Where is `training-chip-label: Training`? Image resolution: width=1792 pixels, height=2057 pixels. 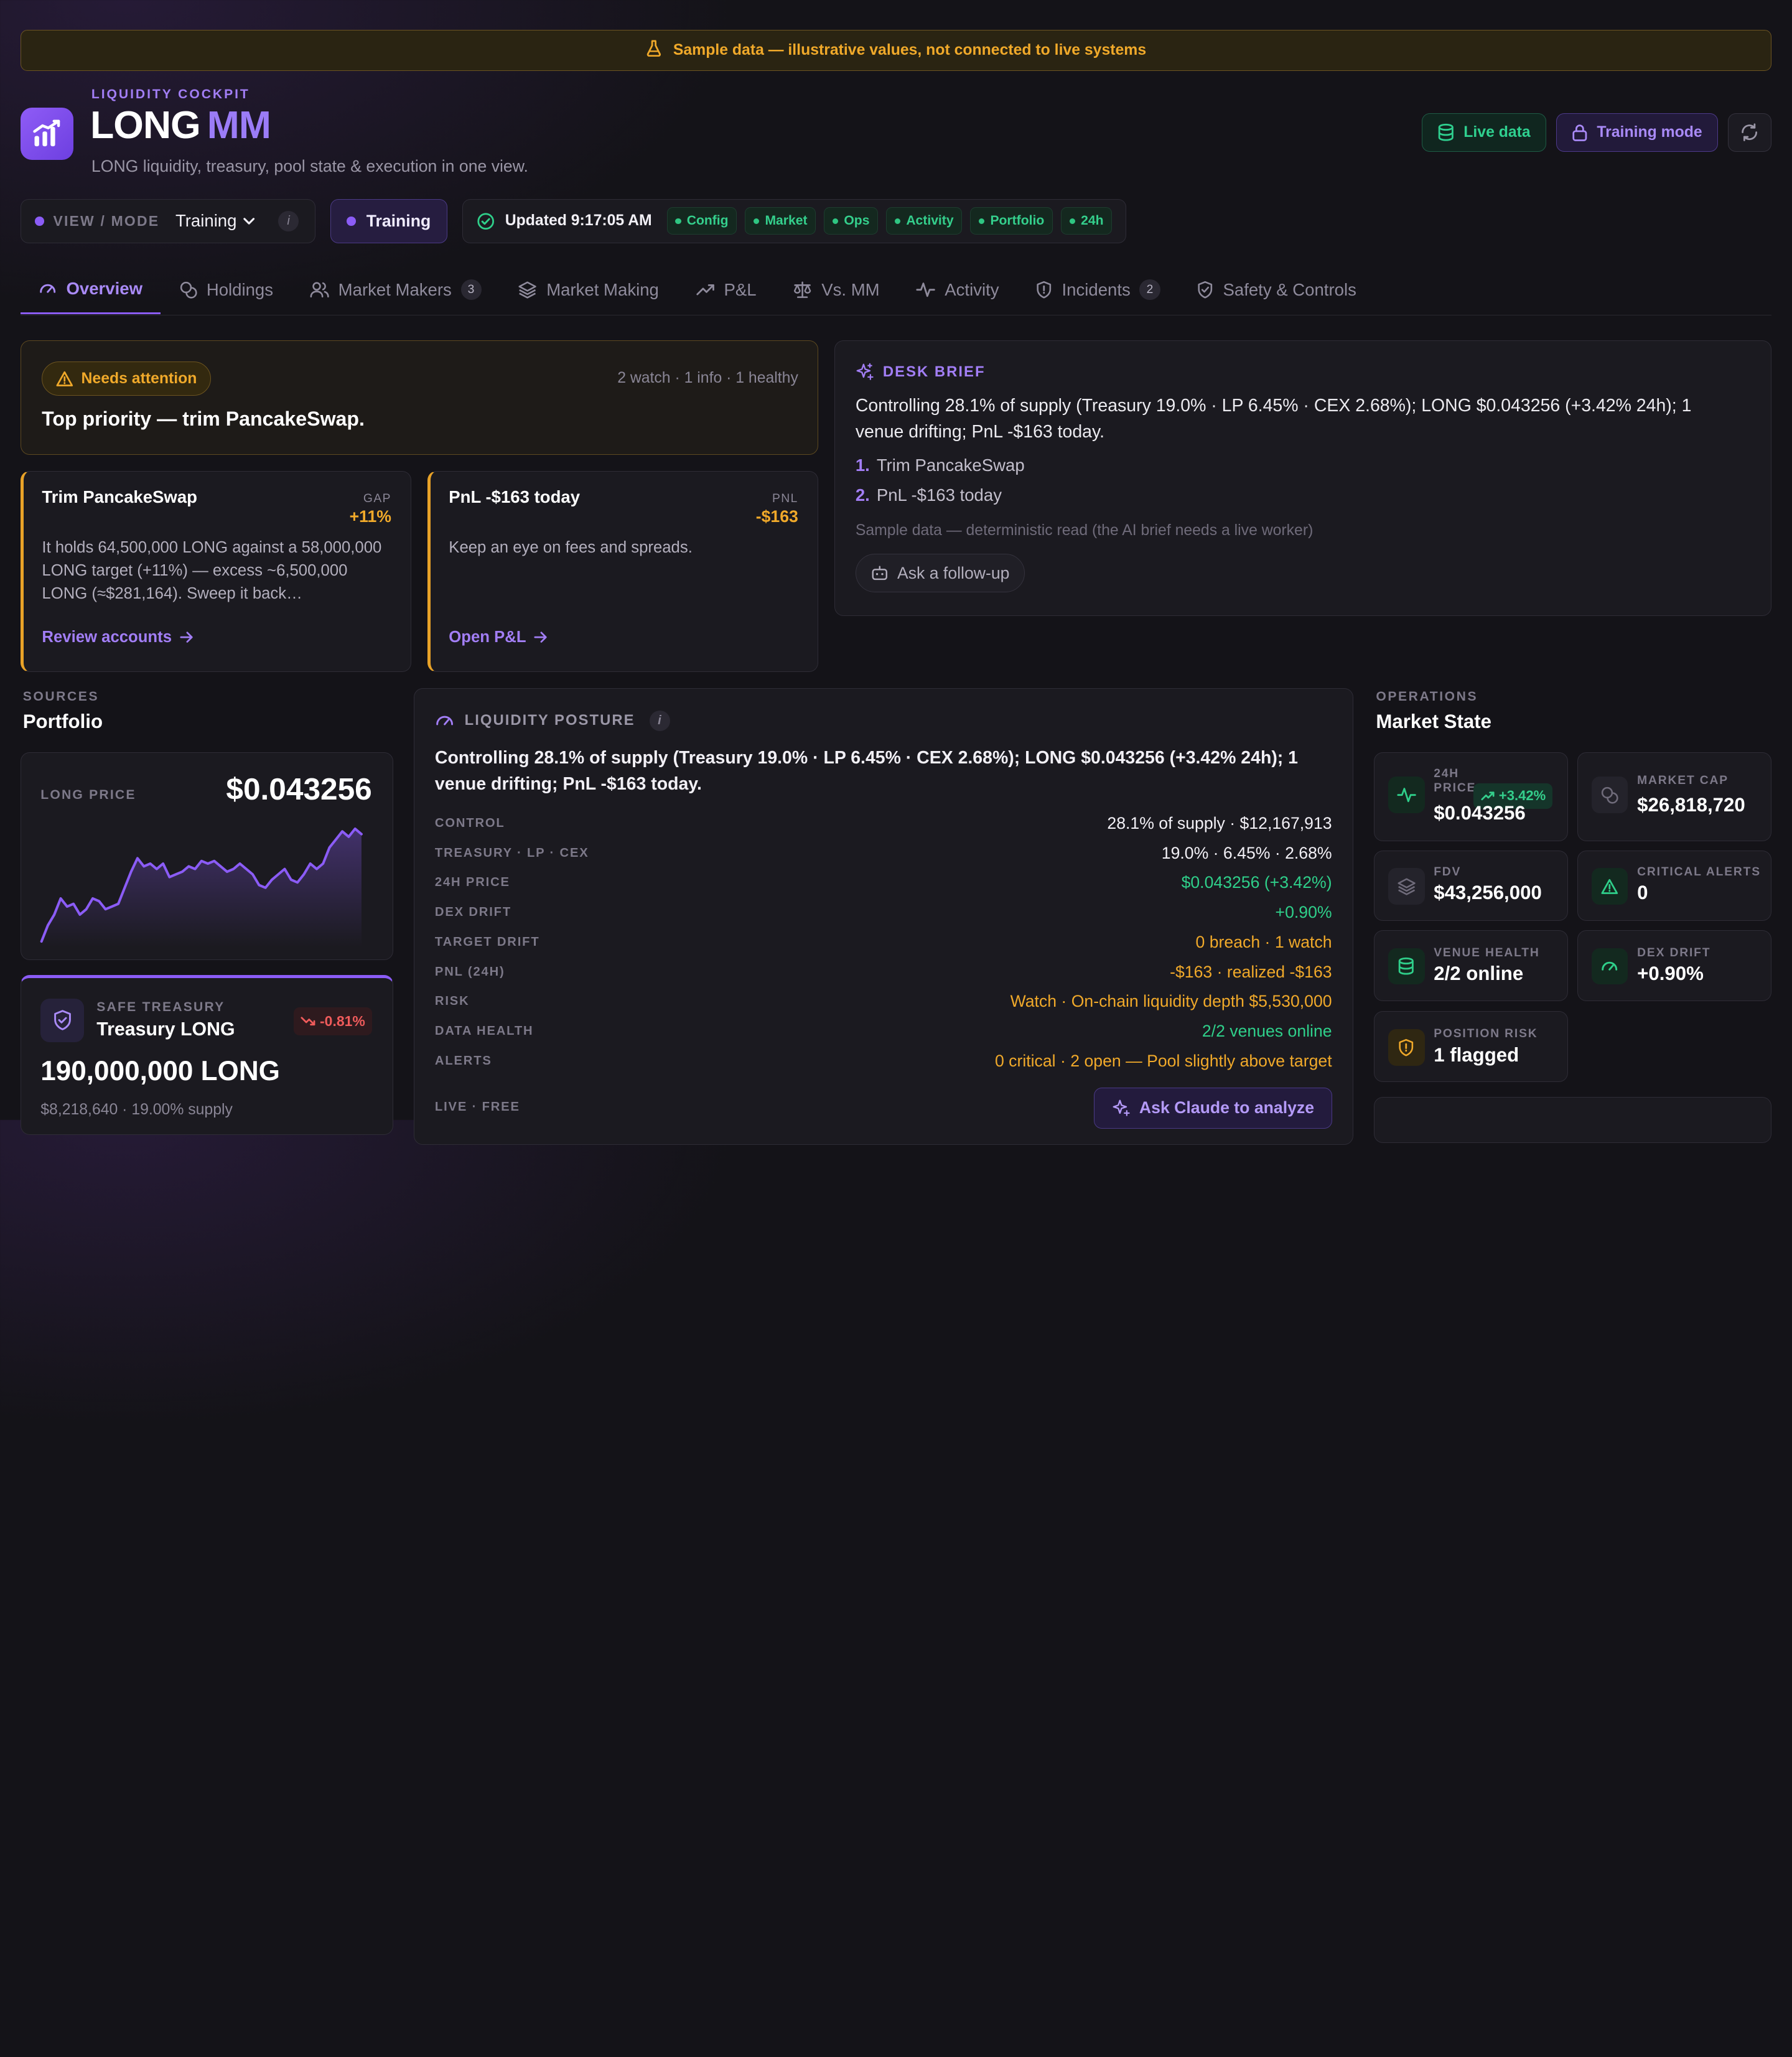
training-chip-label: Training is located at coordinates (398, 220).